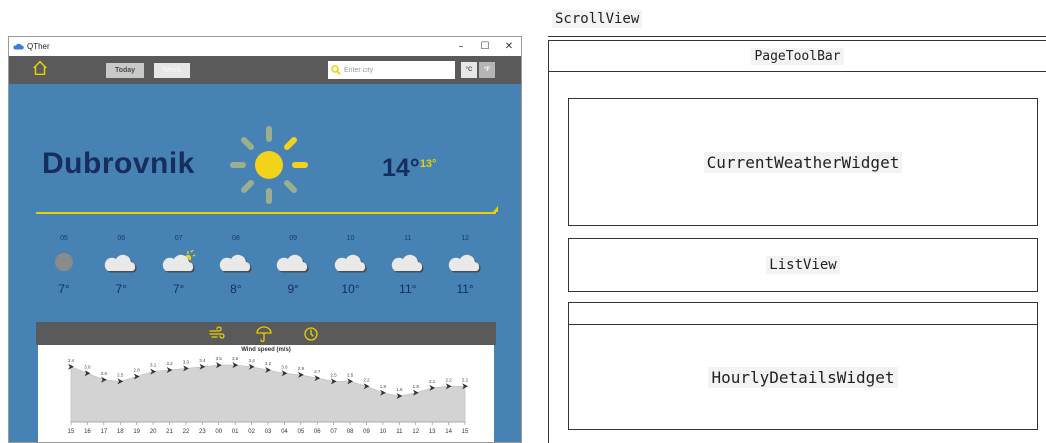 This screenshot has height=443, width=1046. What do you see at coordinates (118, 163) in the screenshot?
I see `city-name: Dubrovnik` at bounding box center [118, 163].